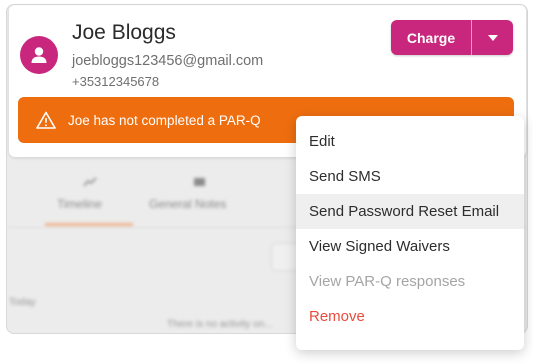 This screenshot has width=533, height=364. Describe the element at coordinates (410, 176) in the screenshot. I see `menu-item-send-sms: Send SMS` at that location.